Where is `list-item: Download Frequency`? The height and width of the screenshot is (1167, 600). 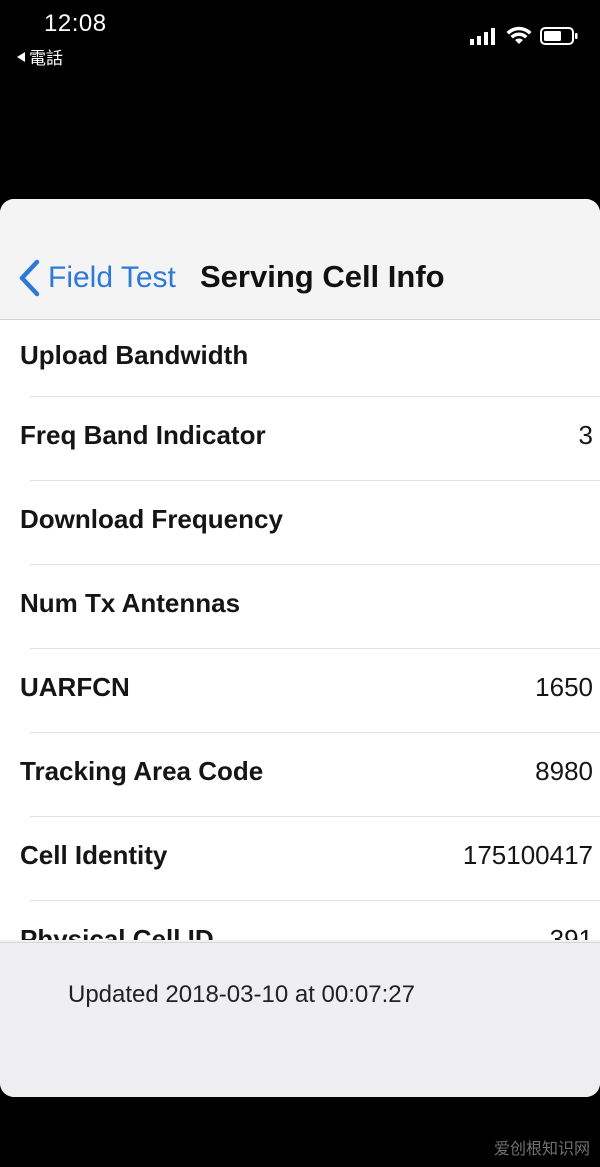 list-item: Download Frequency is located at coordinates (300, 523).